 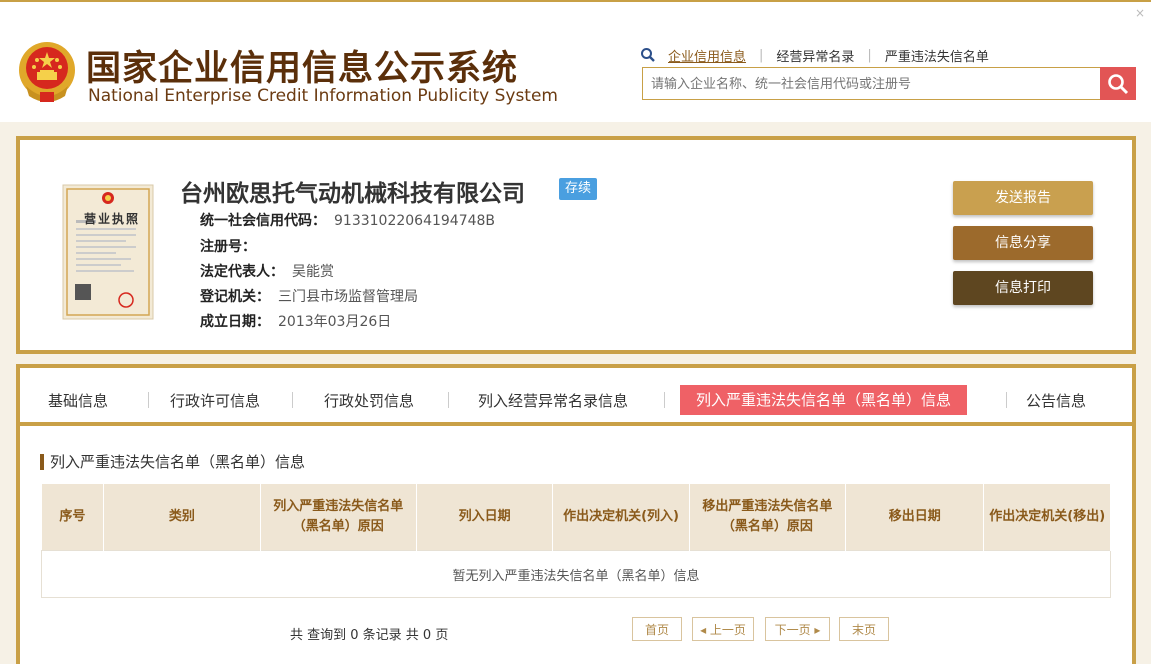 I want to click on info-row-reg-number: 注册号：, so click(x=232, y=246).